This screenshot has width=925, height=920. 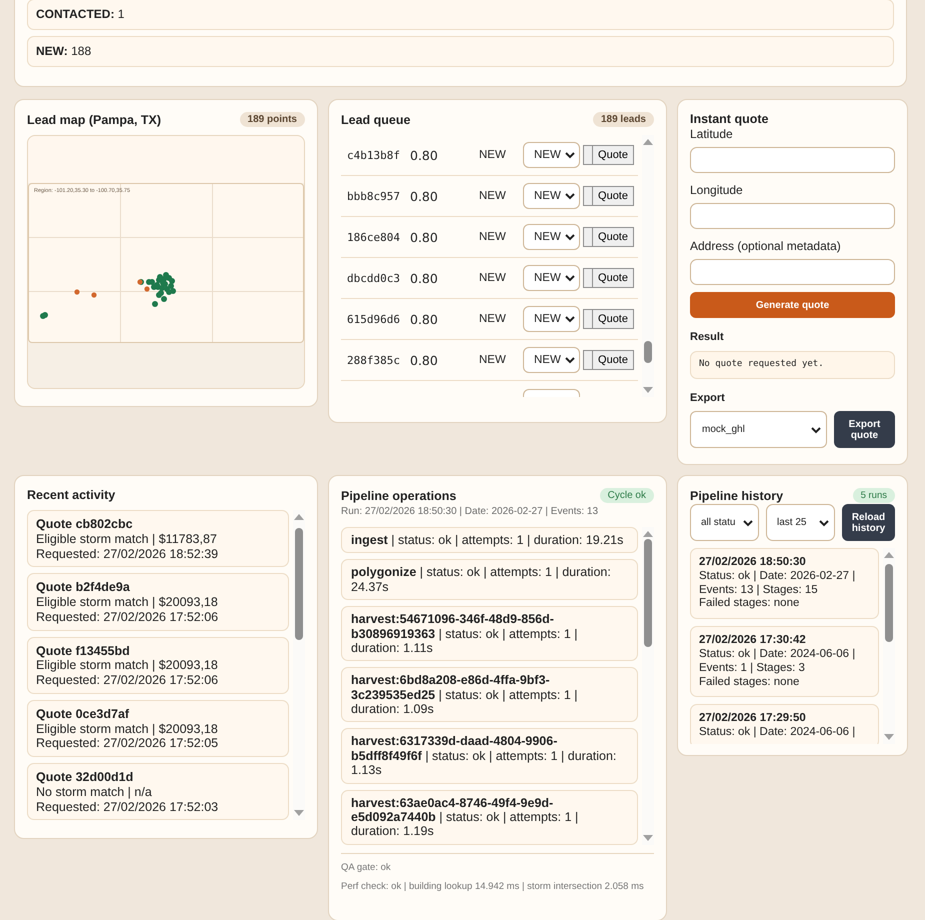 I want to click on export-quote-button: Export quote, so click(x=864, y=429).